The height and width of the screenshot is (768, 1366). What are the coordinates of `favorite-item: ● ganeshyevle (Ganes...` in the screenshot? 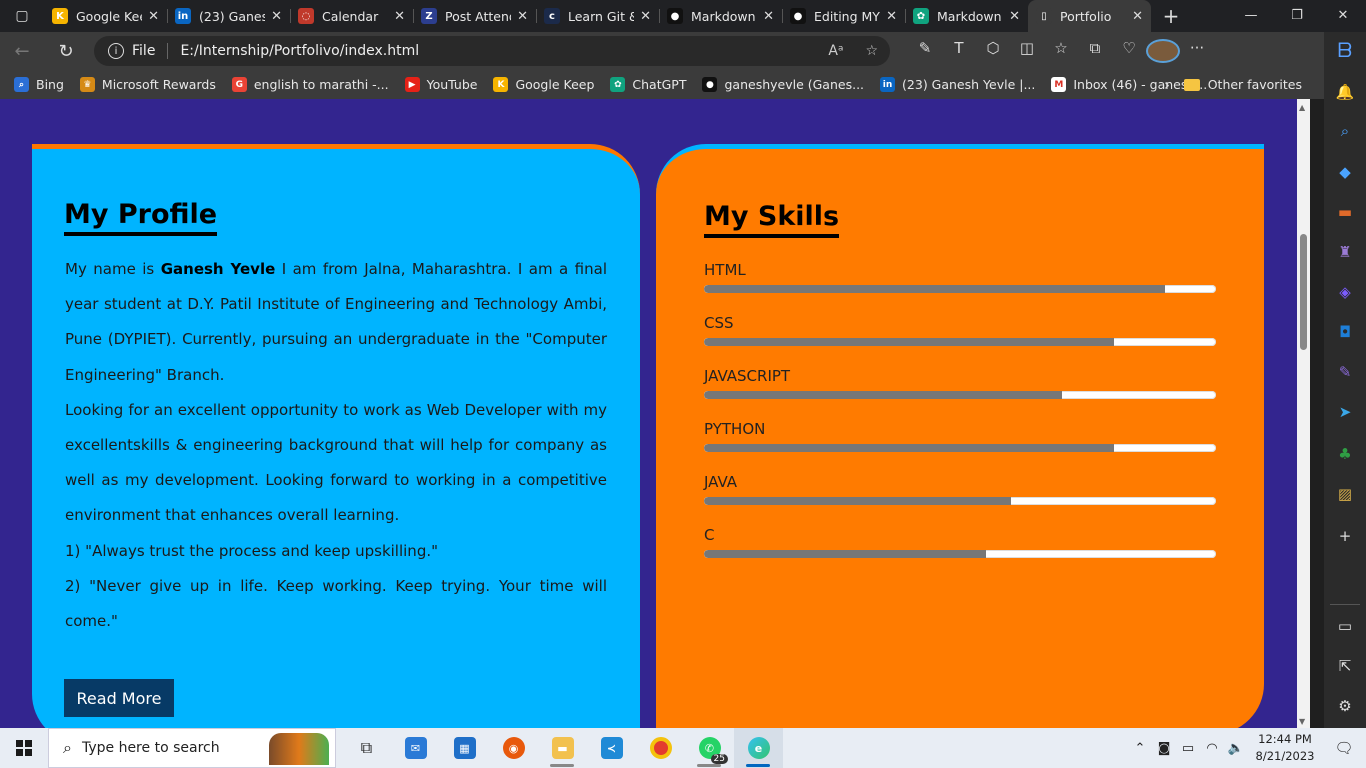 It's located at (783, 84).